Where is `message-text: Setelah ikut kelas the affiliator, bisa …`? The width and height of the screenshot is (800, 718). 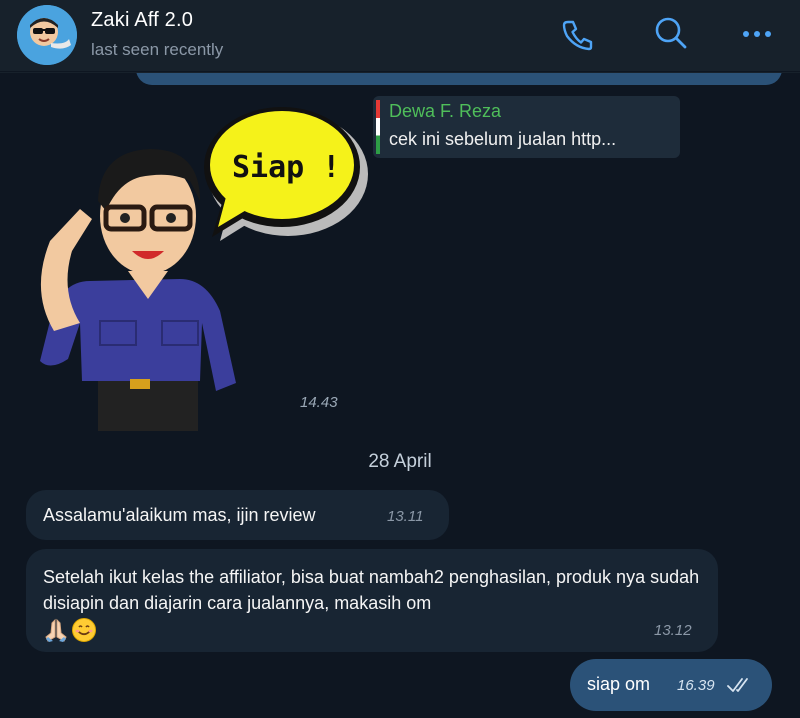
message-text: Setelah ikut kelas the affiliator, bisa … is located at coordinates (371, 590).